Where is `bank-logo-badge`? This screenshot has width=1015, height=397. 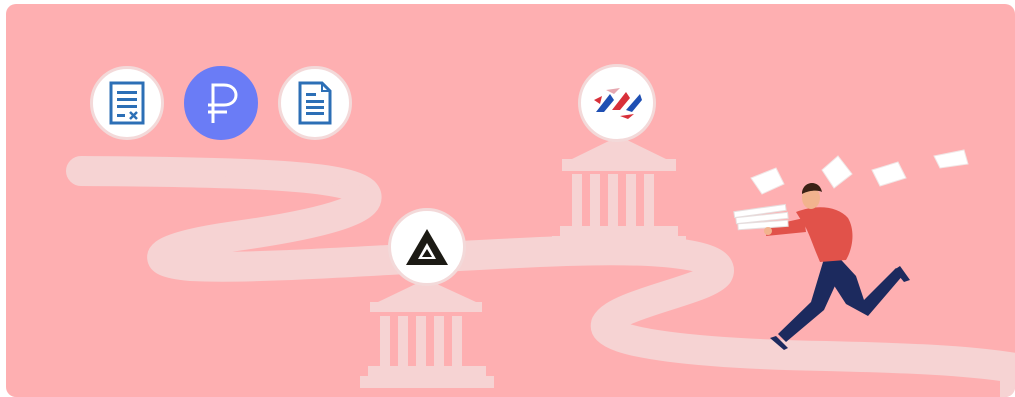 bank-logo-badge is located at coordinates (617, 103).